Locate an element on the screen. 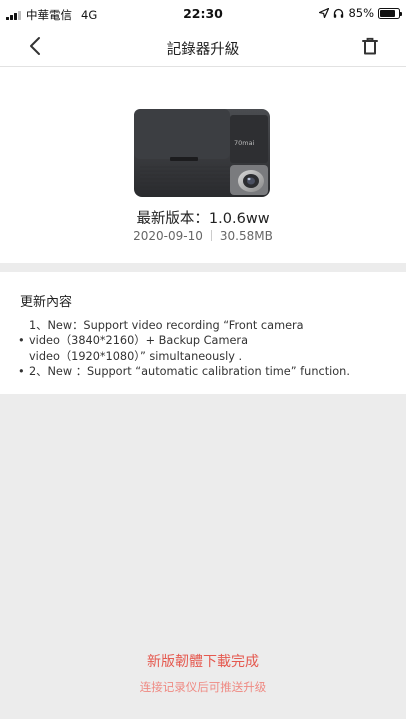 This screenshot has width=406, height=719. firmware-meta: 2020-09-10 30.58MB is located at coordinates (203, 236).